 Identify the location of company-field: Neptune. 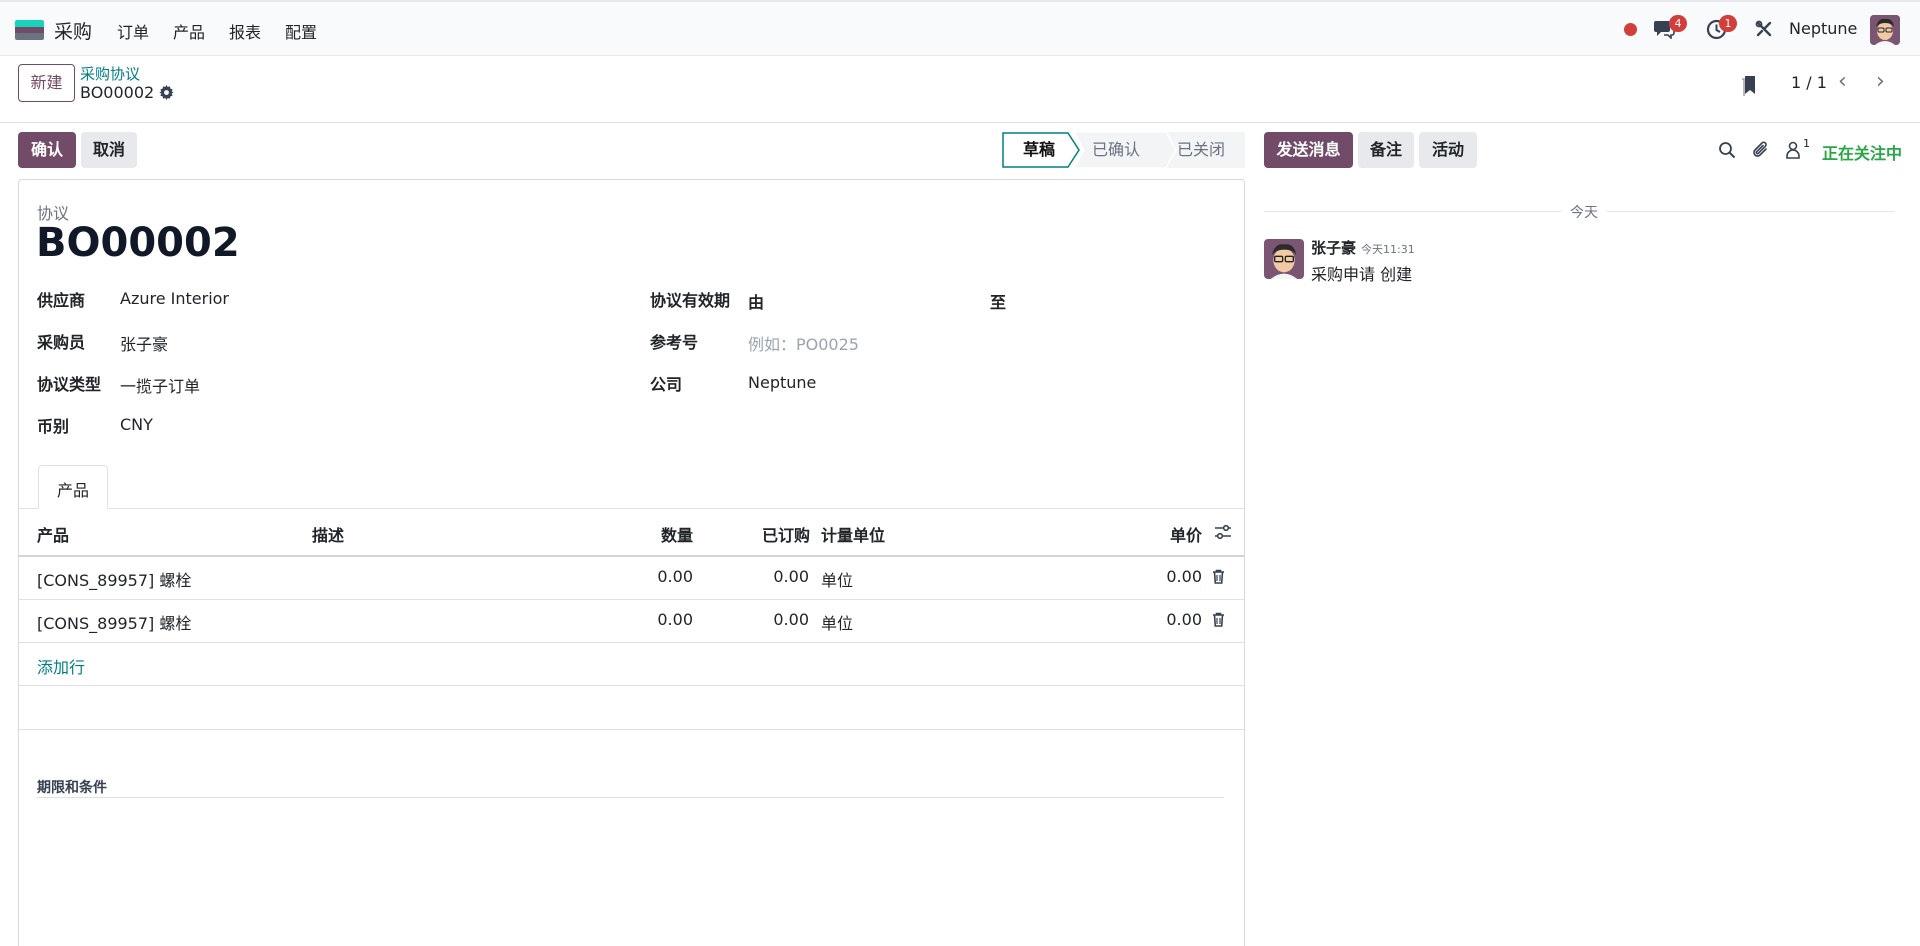
(782, 382).